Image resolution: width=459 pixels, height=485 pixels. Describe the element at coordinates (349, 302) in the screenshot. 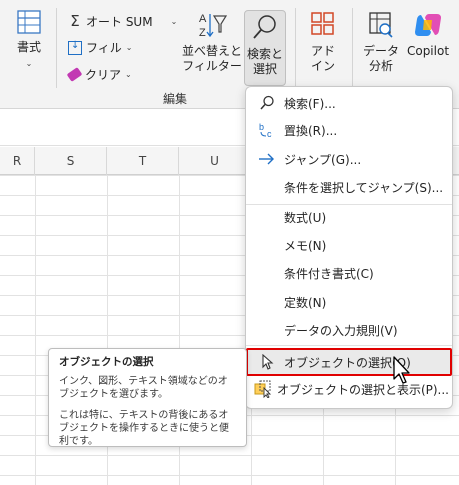

I see `menu-item-constants: 定数(N)` at that location.